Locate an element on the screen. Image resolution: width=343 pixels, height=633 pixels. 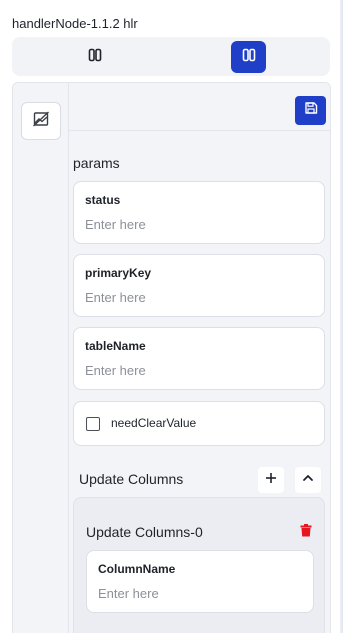
primary-key-field-label: primaryKey is located at coordinates (118, 273).